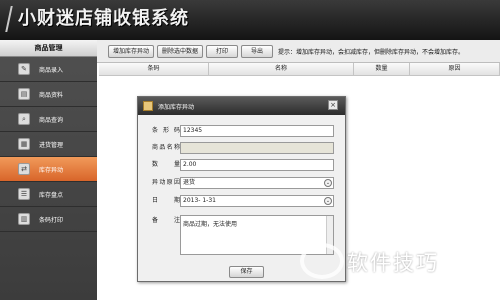 The width and height of the screenshot is (500, 300). I want to click on reason-label: 异动原因, so click(166, 182).